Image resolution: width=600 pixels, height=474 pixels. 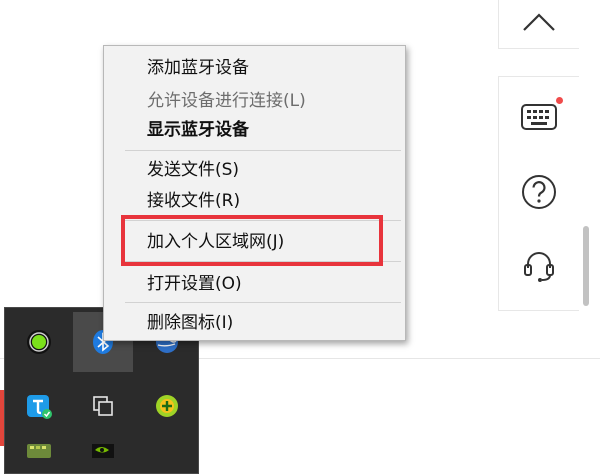 I want to click on tray-item-tencent, so click(x=39, y=406).